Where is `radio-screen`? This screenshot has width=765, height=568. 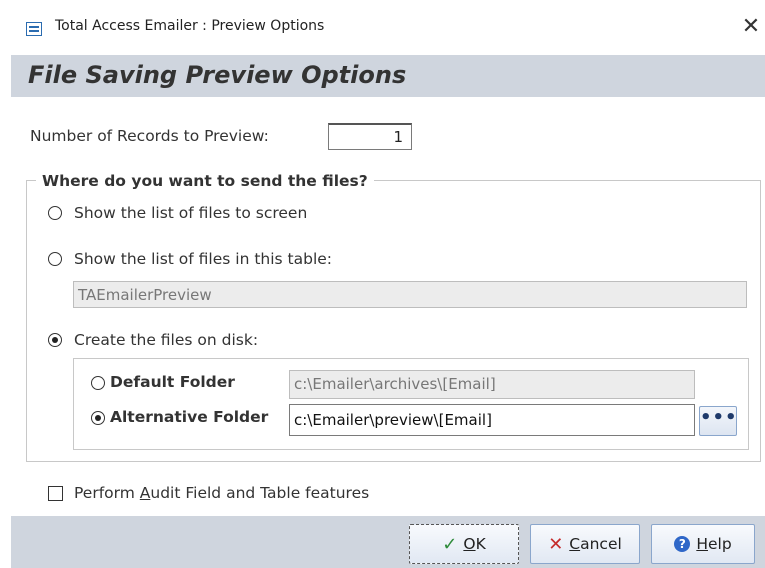
radio-screen is located at coordinates (55, 213).